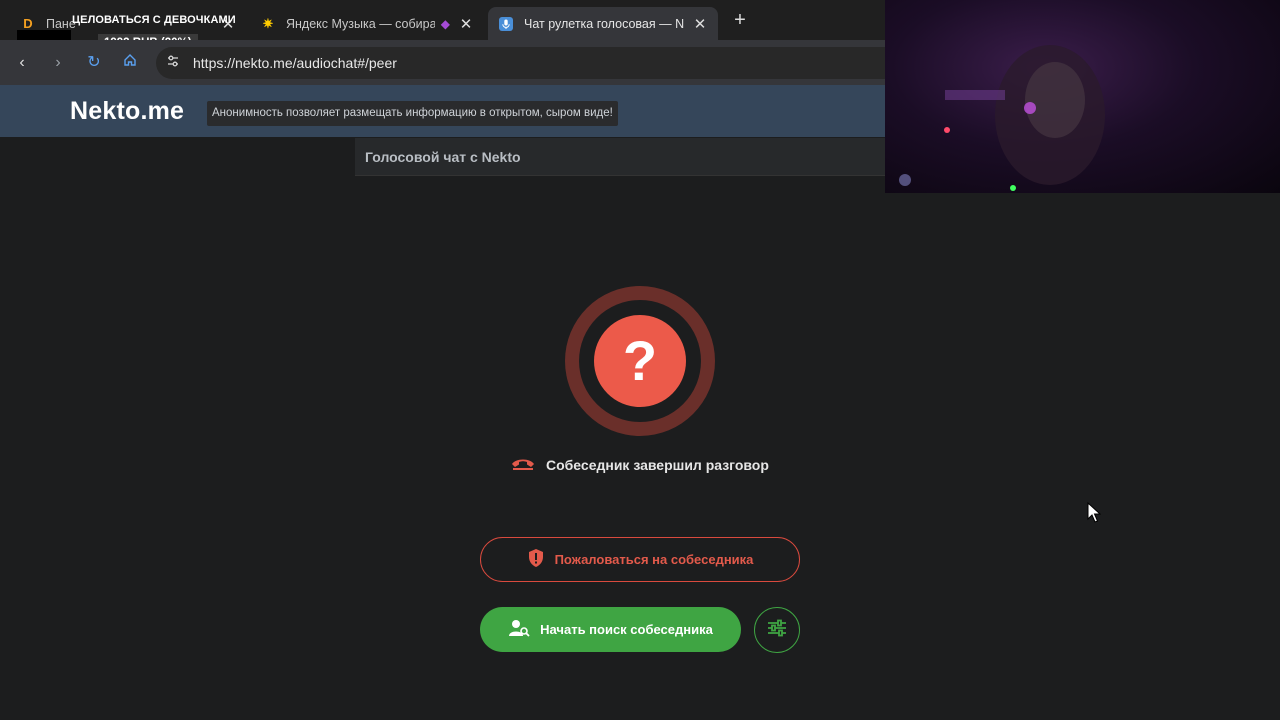  I want to click on report-label: Пожаловаться на собеседника, so click(654, 559).